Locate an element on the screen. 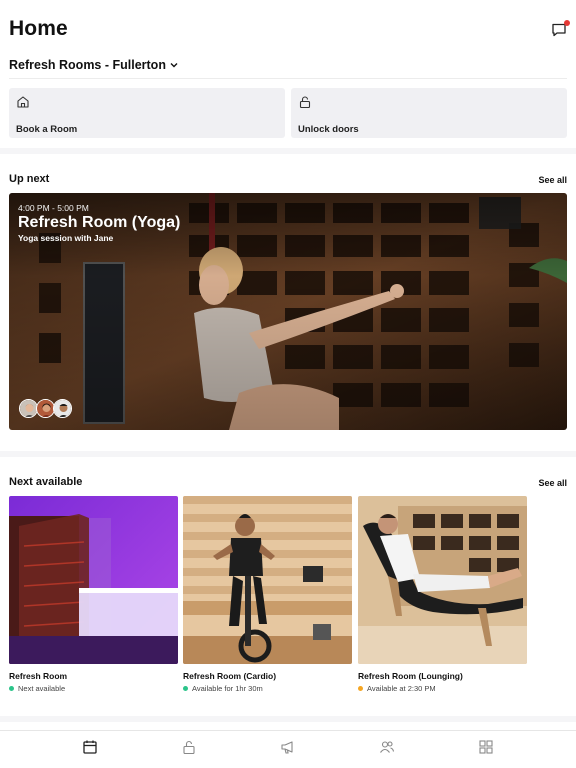 The height and width of the screenshot is (768, 576). tab-more is located at coordinates (486, 747).